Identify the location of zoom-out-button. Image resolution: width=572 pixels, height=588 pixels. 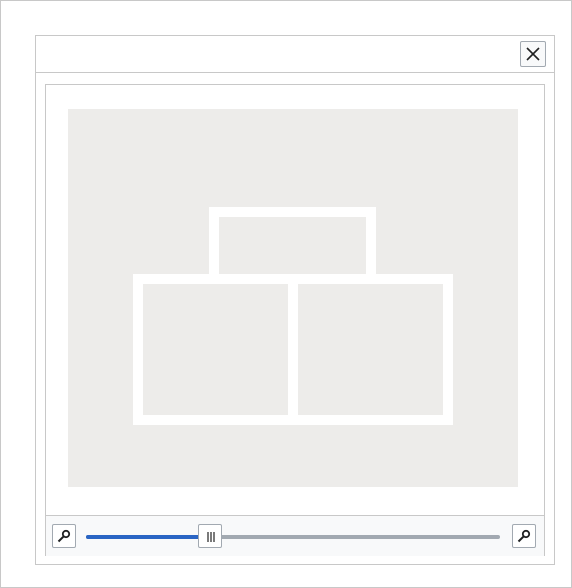
(64, 536).